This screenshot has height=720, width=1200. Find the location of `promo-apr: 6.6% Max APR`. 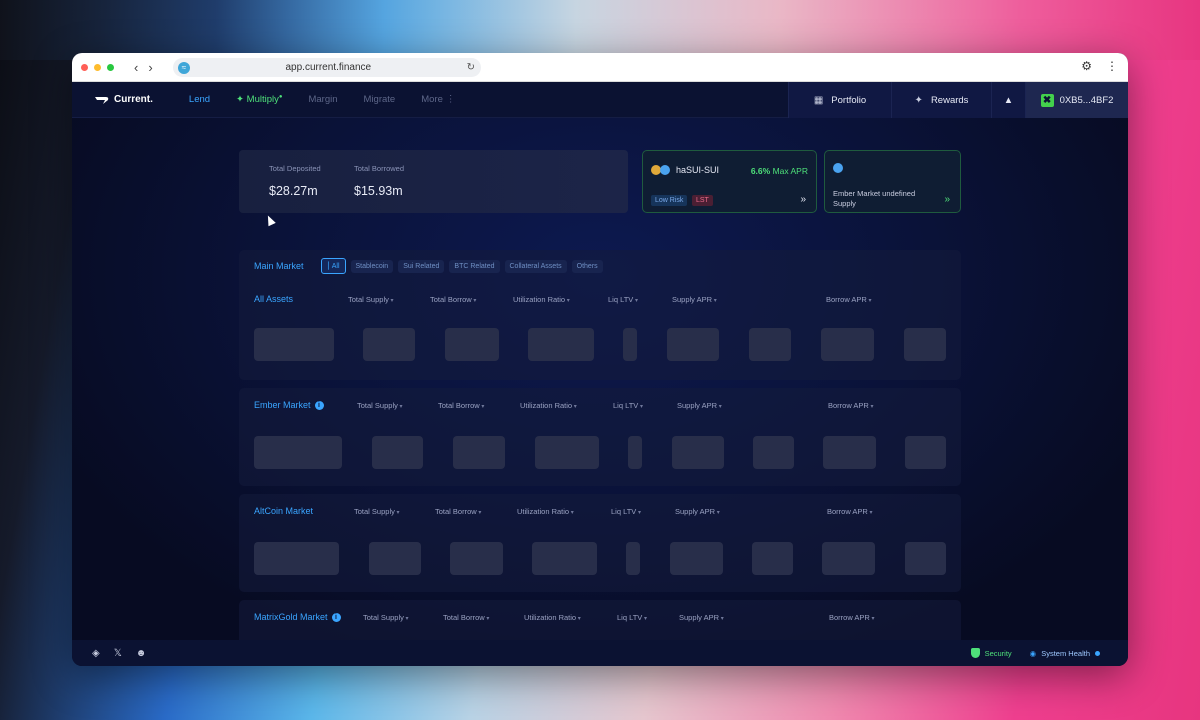

promo-apr: 6.6% Max APR is located at coordinates (779, 171).